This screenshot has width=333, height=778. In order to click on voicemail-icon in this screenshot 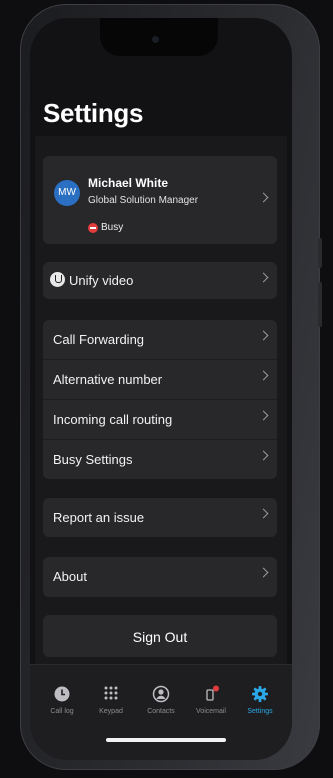, I will do `click(211, 694)`.